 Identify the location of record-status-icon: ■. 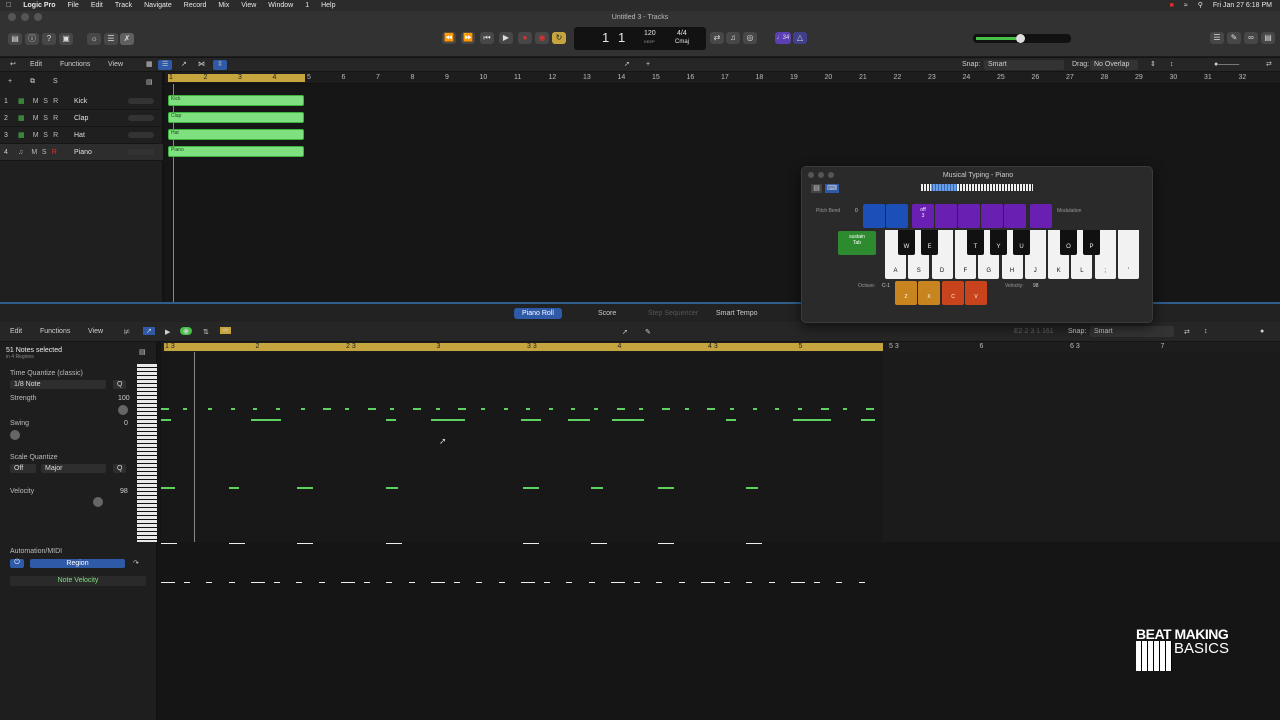
(1172, 5).